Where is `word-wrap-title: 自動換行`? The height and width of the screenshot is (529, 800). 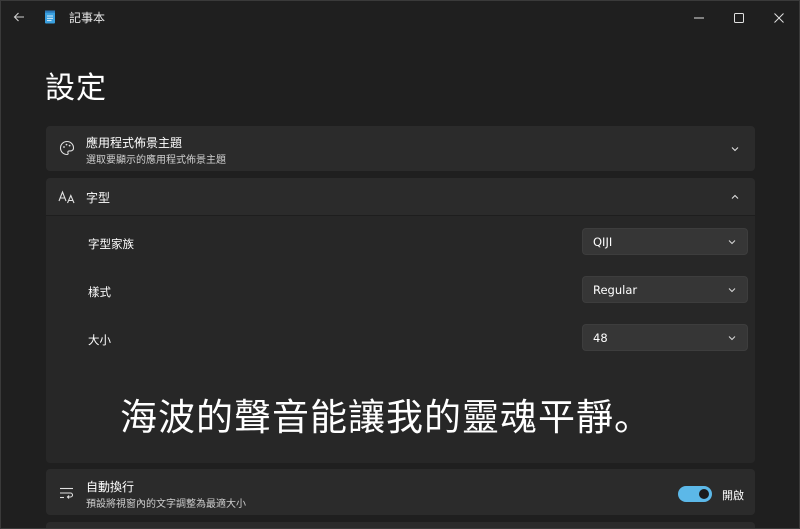 word-wrap-title: 自動換行 is located at coordinates (110, 487).